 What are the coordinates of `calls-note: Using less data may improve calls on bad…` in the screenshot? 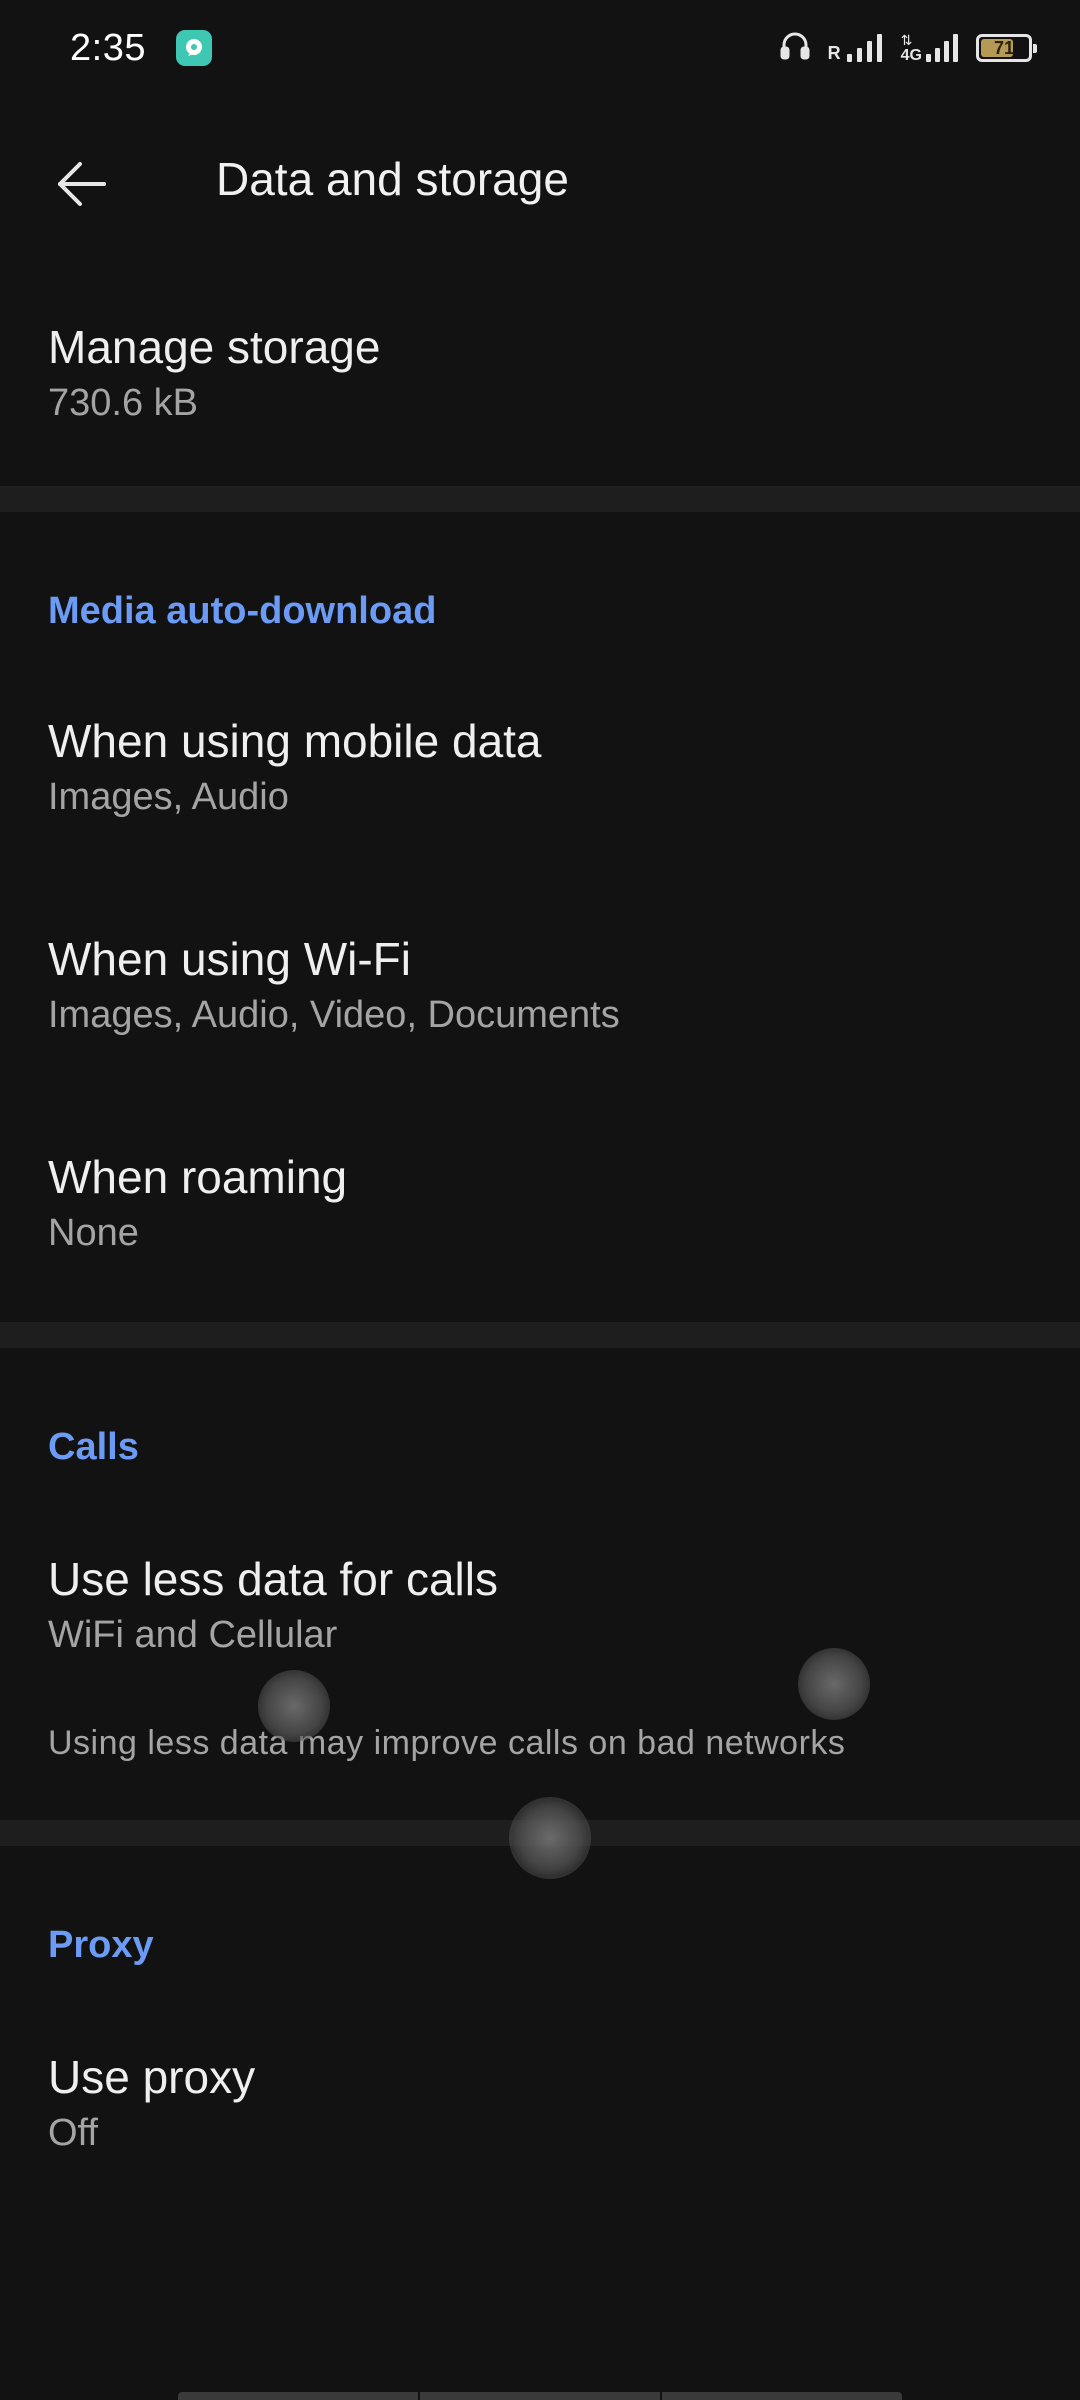 It's located at (447, 1743).